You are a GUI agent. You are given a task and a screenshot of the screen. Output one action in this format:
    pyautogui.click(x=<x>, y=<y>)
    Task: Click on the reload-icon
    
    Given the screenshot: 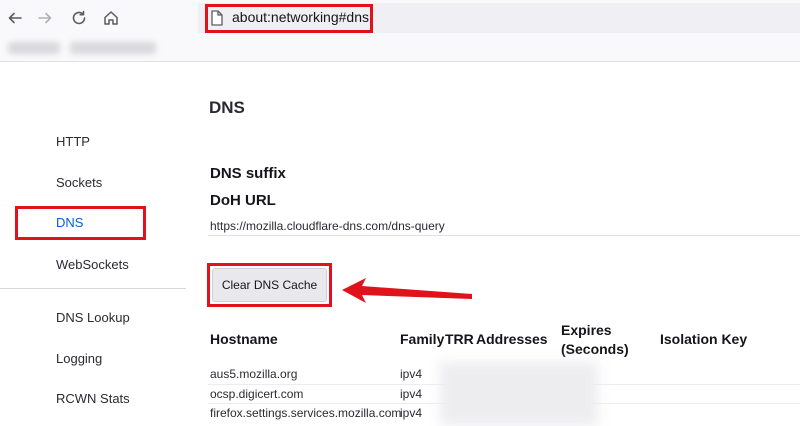 What is the action you would take?
    pyautogui.click(x=79, y=18)
    